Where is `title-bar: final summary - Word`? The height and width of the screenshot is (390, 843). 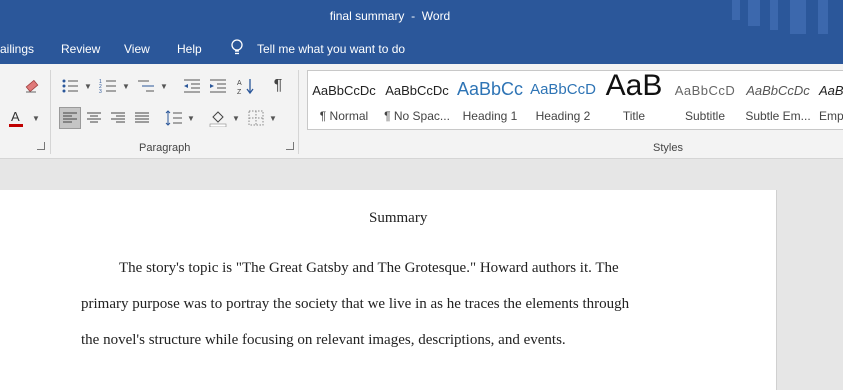 title-bar: final summary - Word is located at coordinates (421, 17).